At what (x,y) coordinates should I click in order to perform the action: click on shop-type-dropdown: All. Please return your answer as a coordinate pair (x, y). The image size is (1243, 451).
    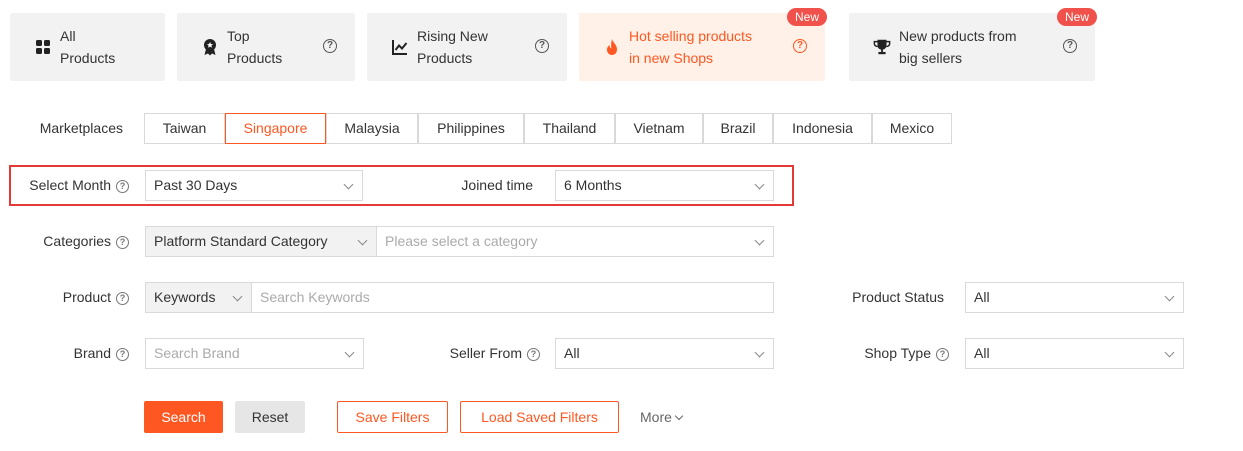
    Looking at the image, I should click on (1074, 353).